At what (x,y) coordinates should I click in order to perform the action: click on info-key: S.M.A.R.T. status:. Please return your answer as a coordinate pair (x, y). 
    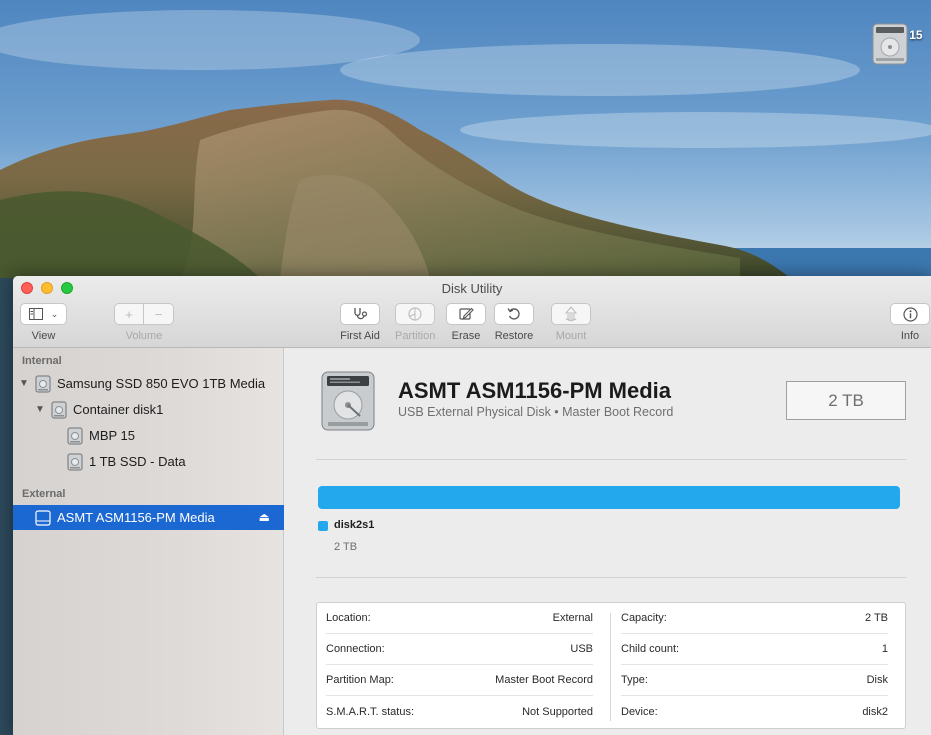
    Looking at the image, I should click on (370, 711).